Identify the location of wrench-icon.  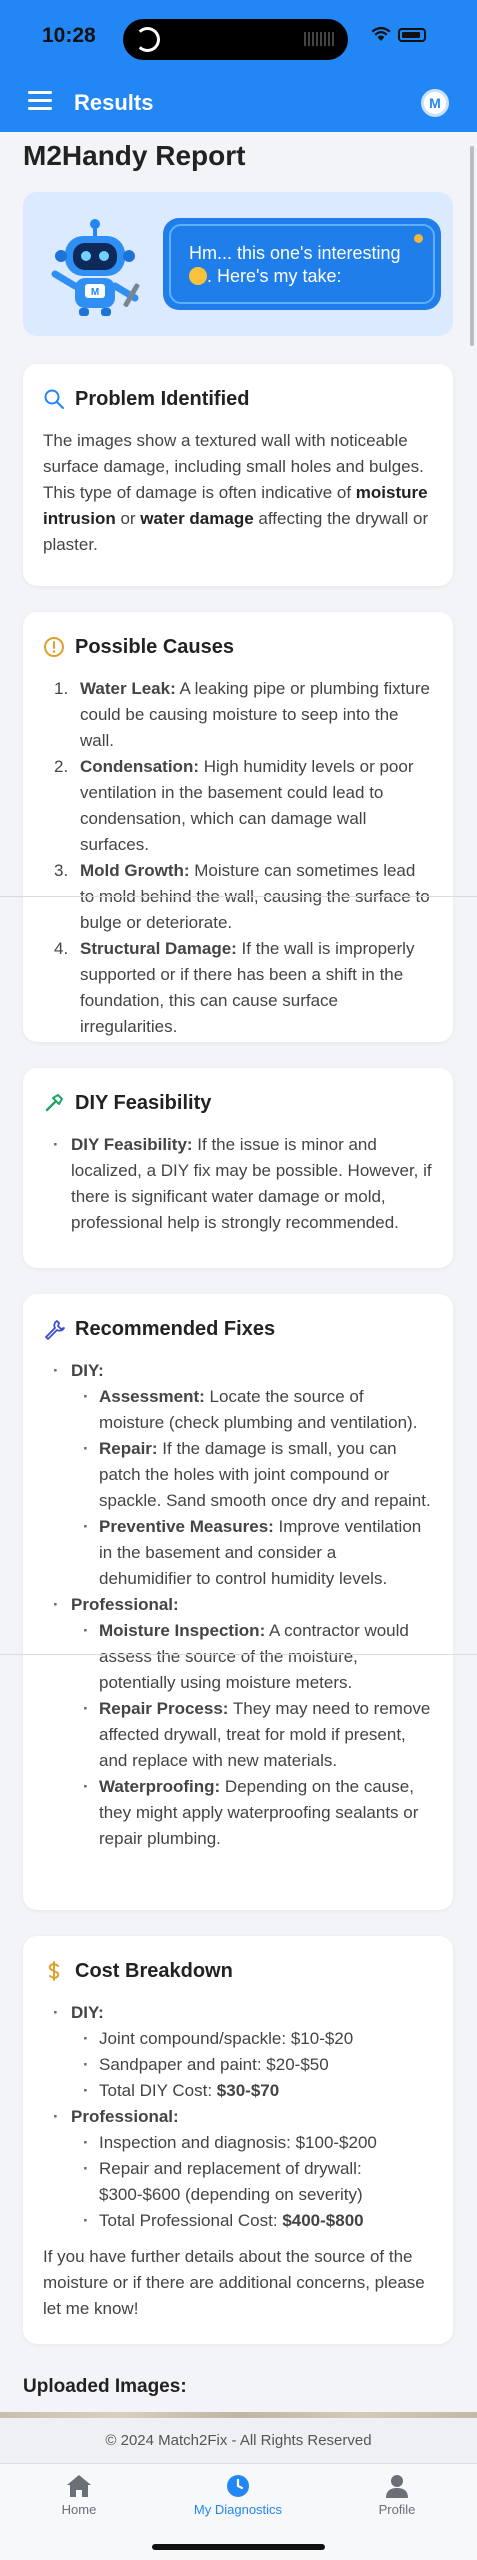
(55, 1330).